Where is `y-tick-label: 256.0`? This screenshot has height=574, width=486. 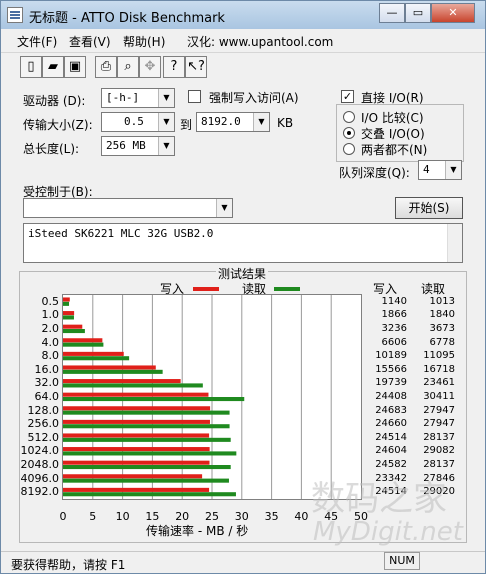 y-tick-label: 256.0 is located at coordinates (43, 424).